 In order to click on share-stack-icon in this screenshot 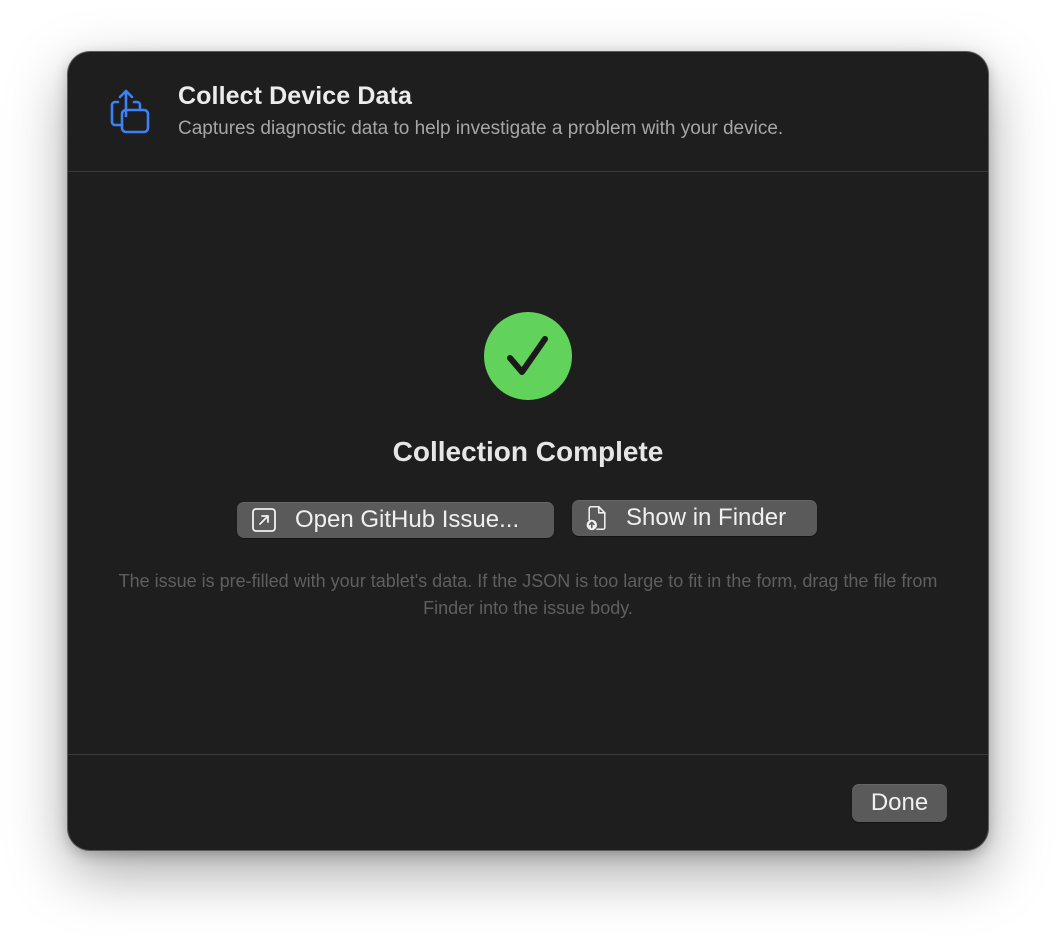, I will do `click(130, 111)`.